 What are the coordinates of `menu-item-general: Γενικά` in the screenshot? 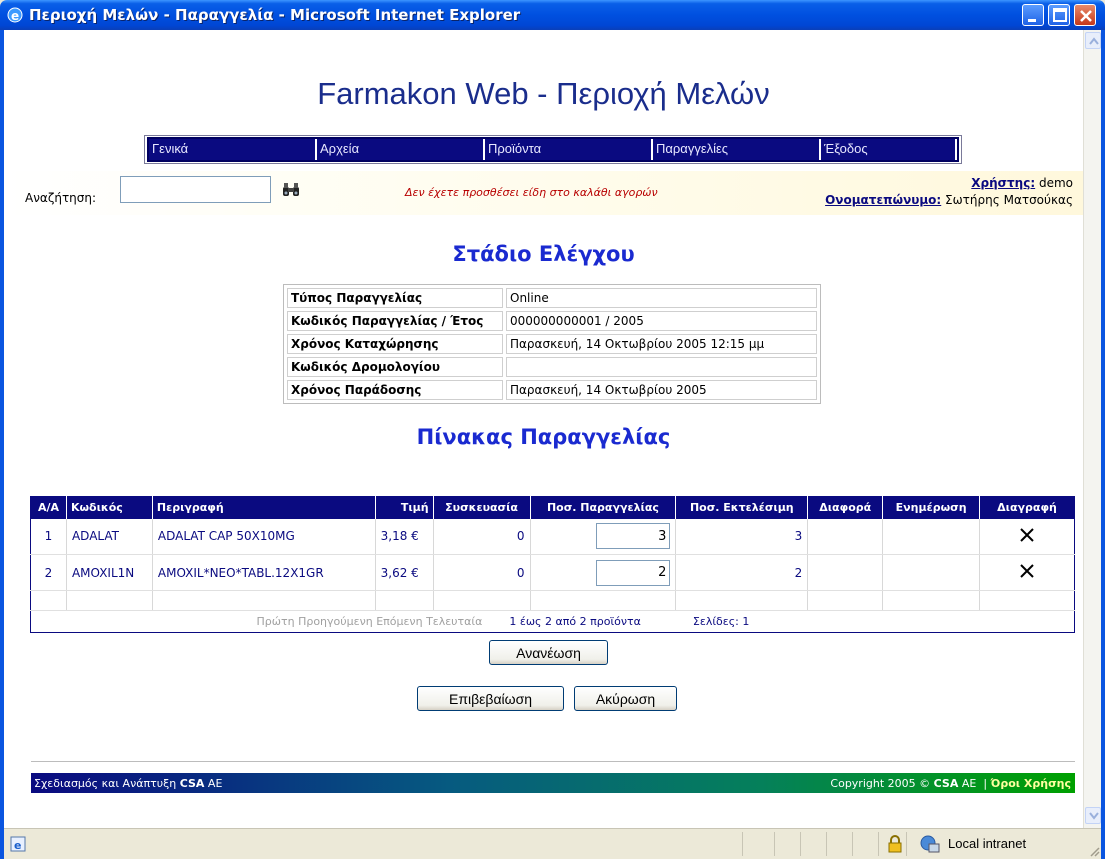 It's located at (233, 149).